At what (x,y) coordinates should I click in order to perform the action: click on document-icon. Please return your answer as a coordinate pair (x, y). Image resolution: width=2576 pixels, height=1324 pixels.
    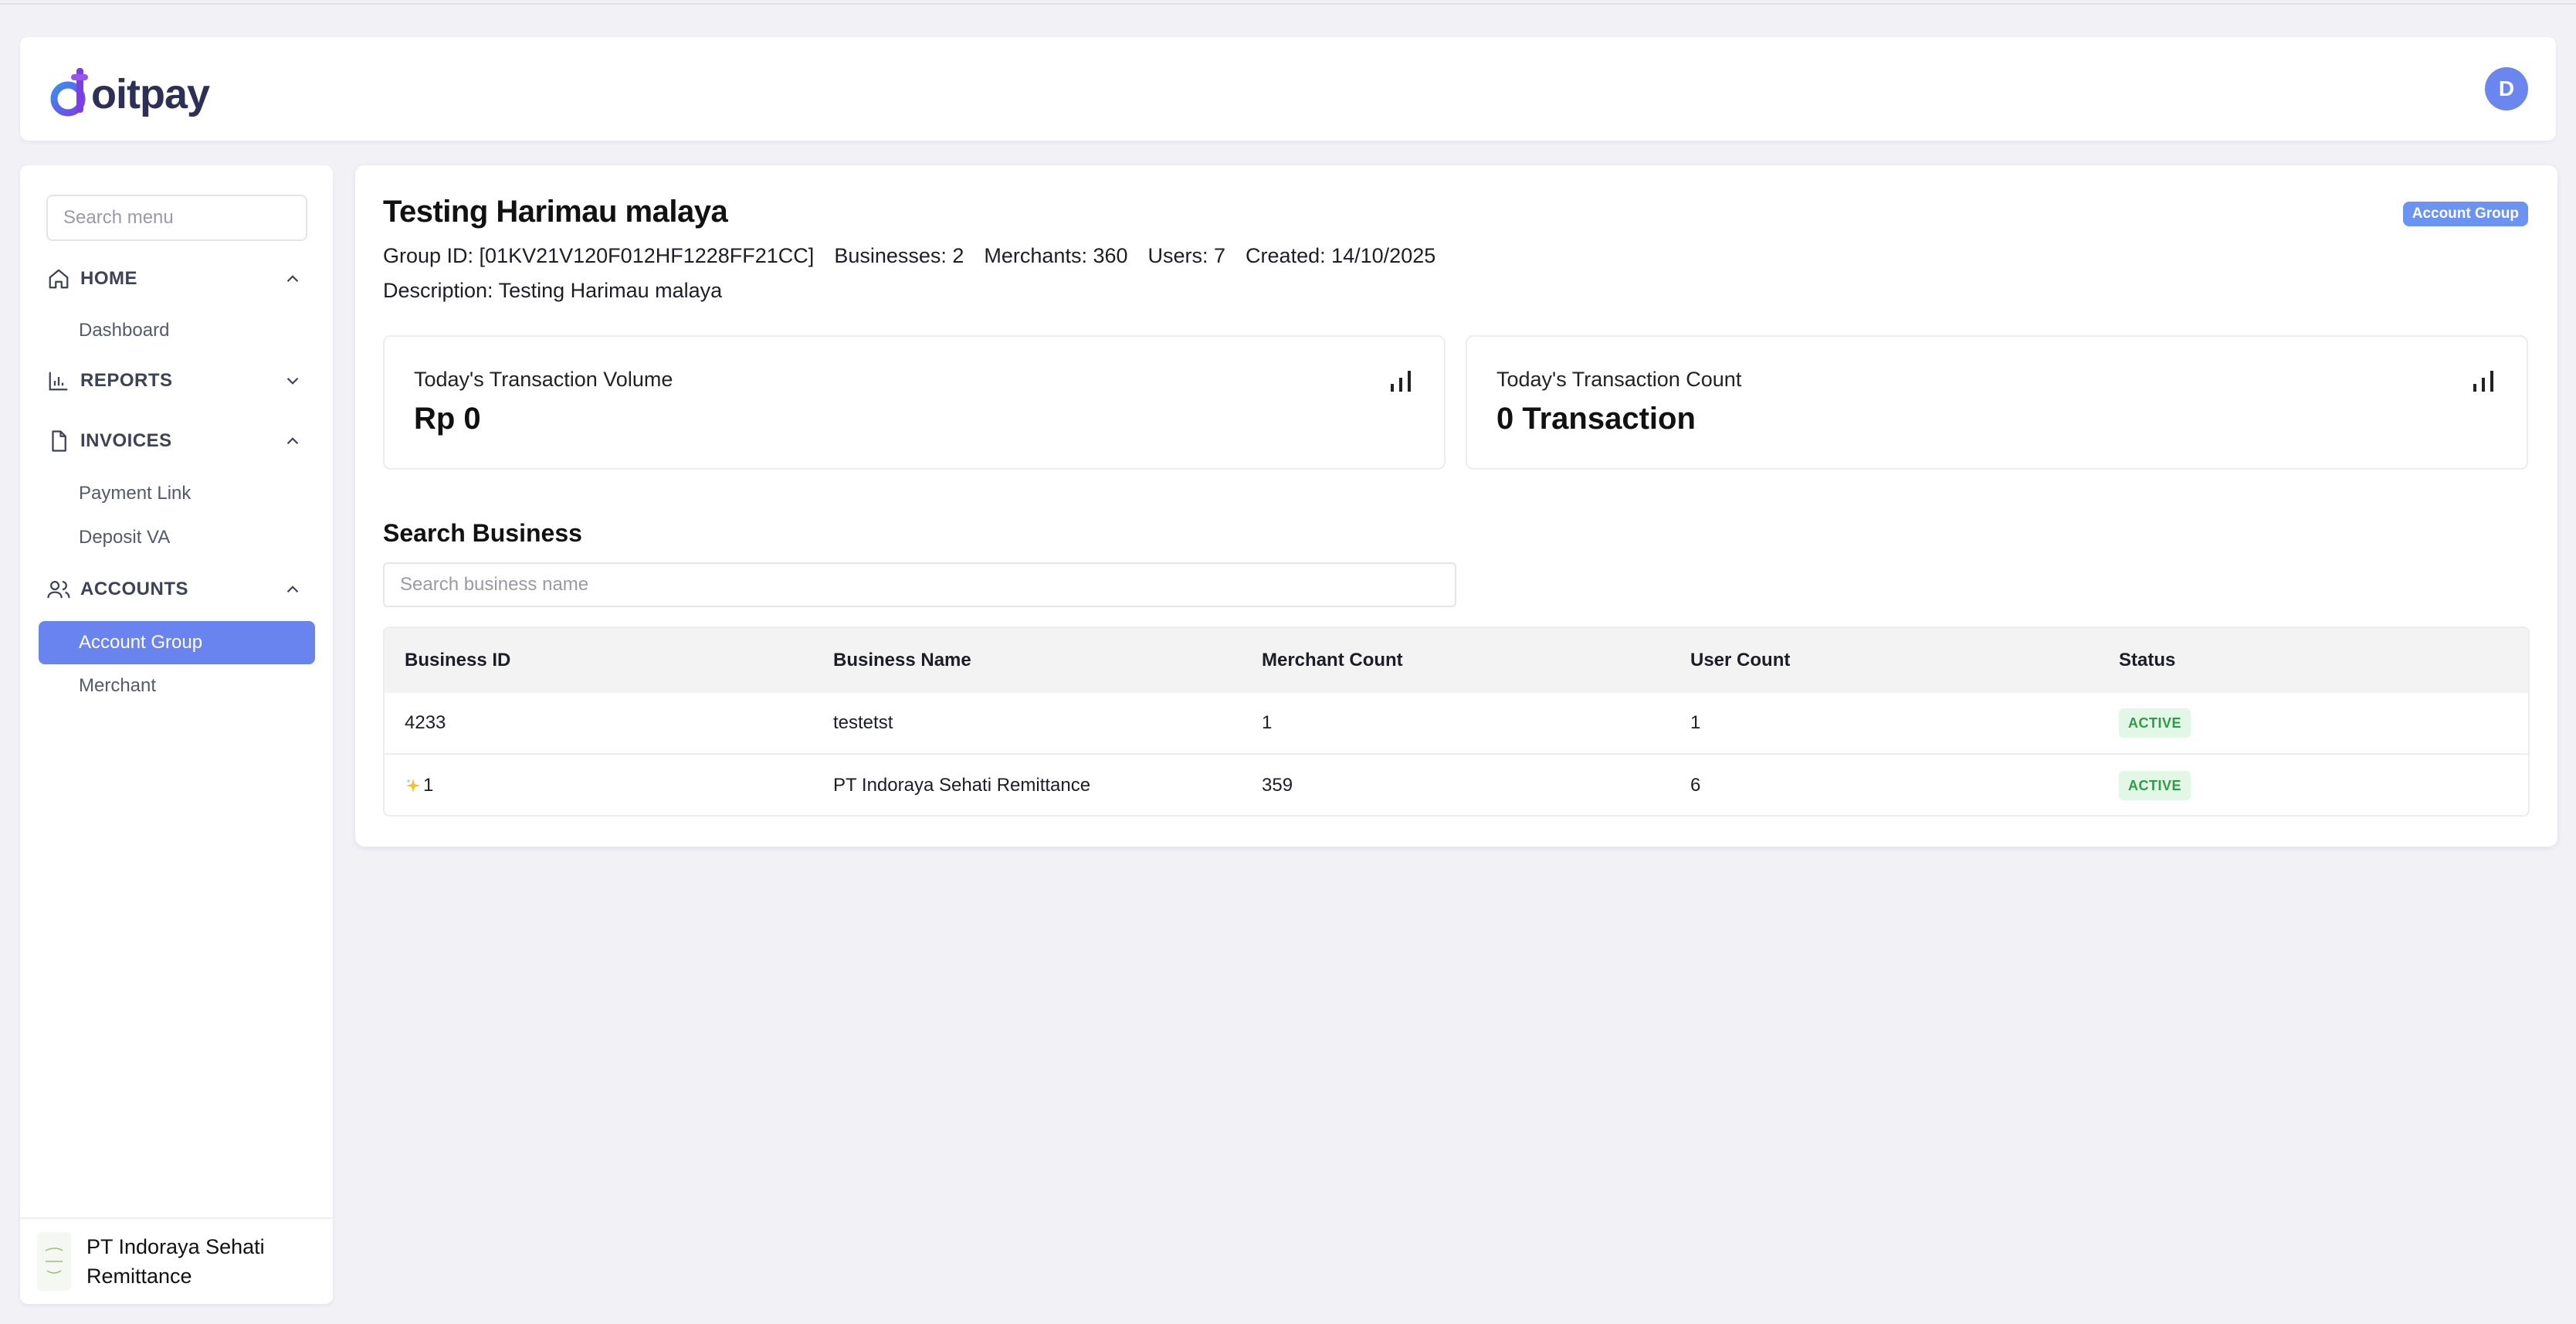
    Looking at the image, I should click on (58, 441).